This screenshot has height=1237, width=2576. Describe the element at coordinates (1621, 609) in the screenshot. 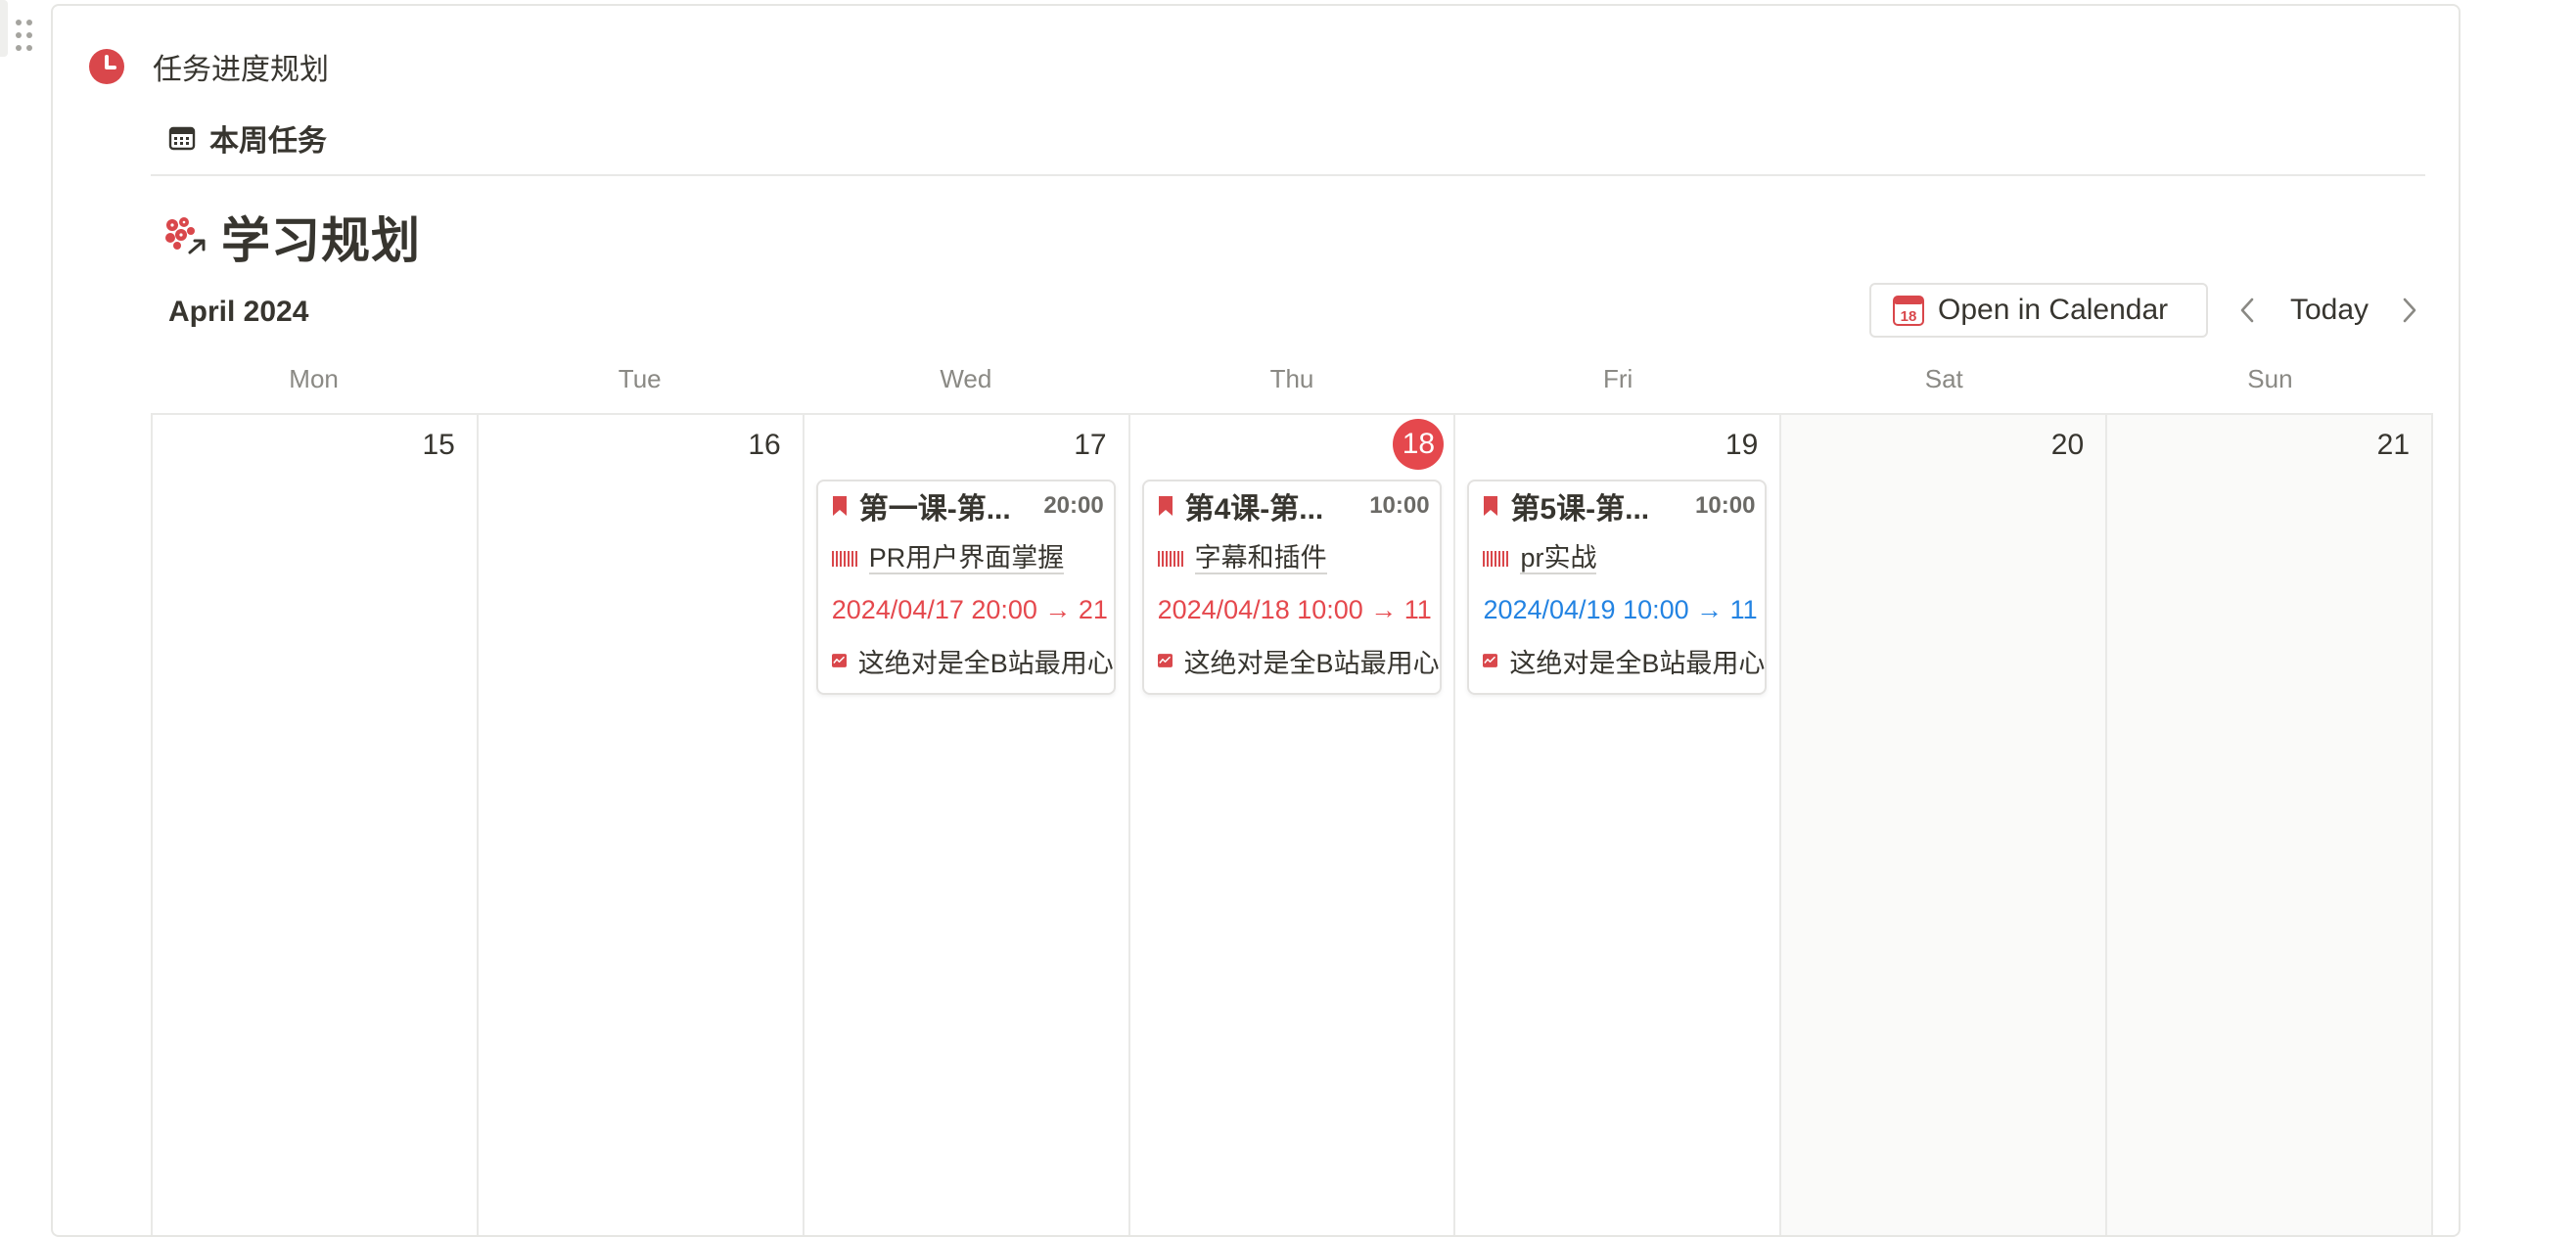

I see `card-date-range: 2024/04/19 10:00 → 11` at that location.